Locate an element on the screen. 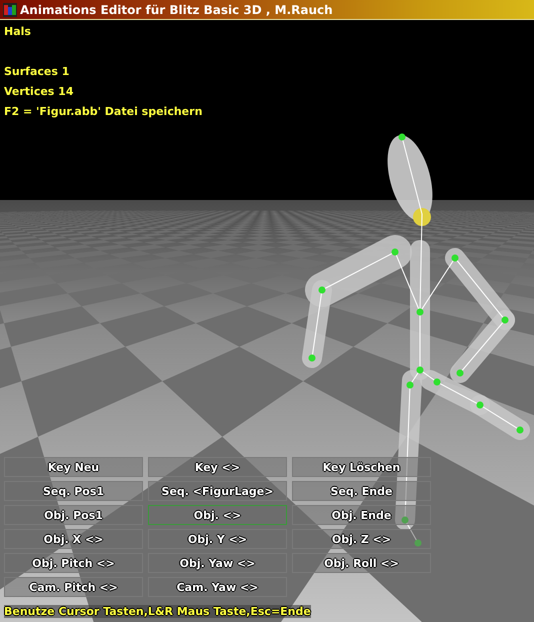 This screenshot has height=622, width=534. editor-button: Obj. Roll <> is located at coordinates (361, 563).